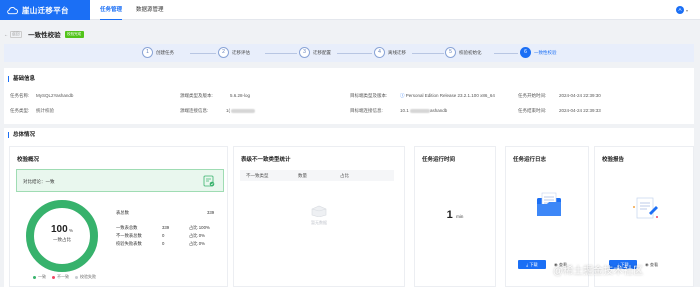 The width and height of the screenshot is (700, 287). I want to click on run-time-display: 1 min, so click(455, 215).